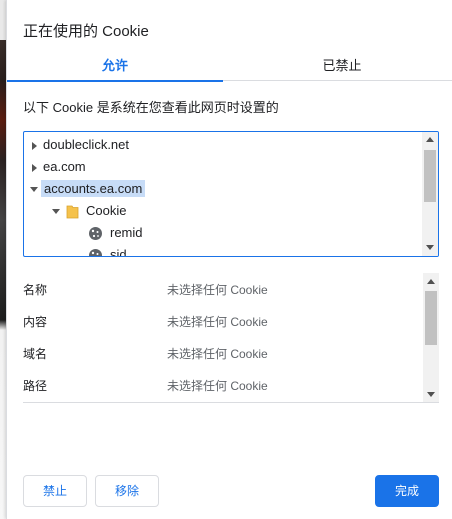 This screenshot has width=452, height=519. What do you see at coordinates (64, 166) in the screenshot?
I see `tree-item-label: ea.com` at bounding box center [64, 166].